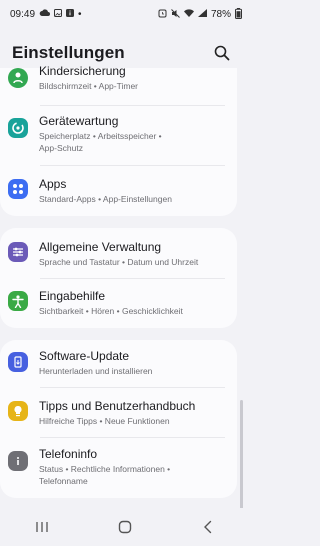 Image resolution: width=320 pixels, height=546 pixels. What do you see at coordinates (238, 14) in the screenshot?
I see `battery-icon` at bounding box center [238, 14].